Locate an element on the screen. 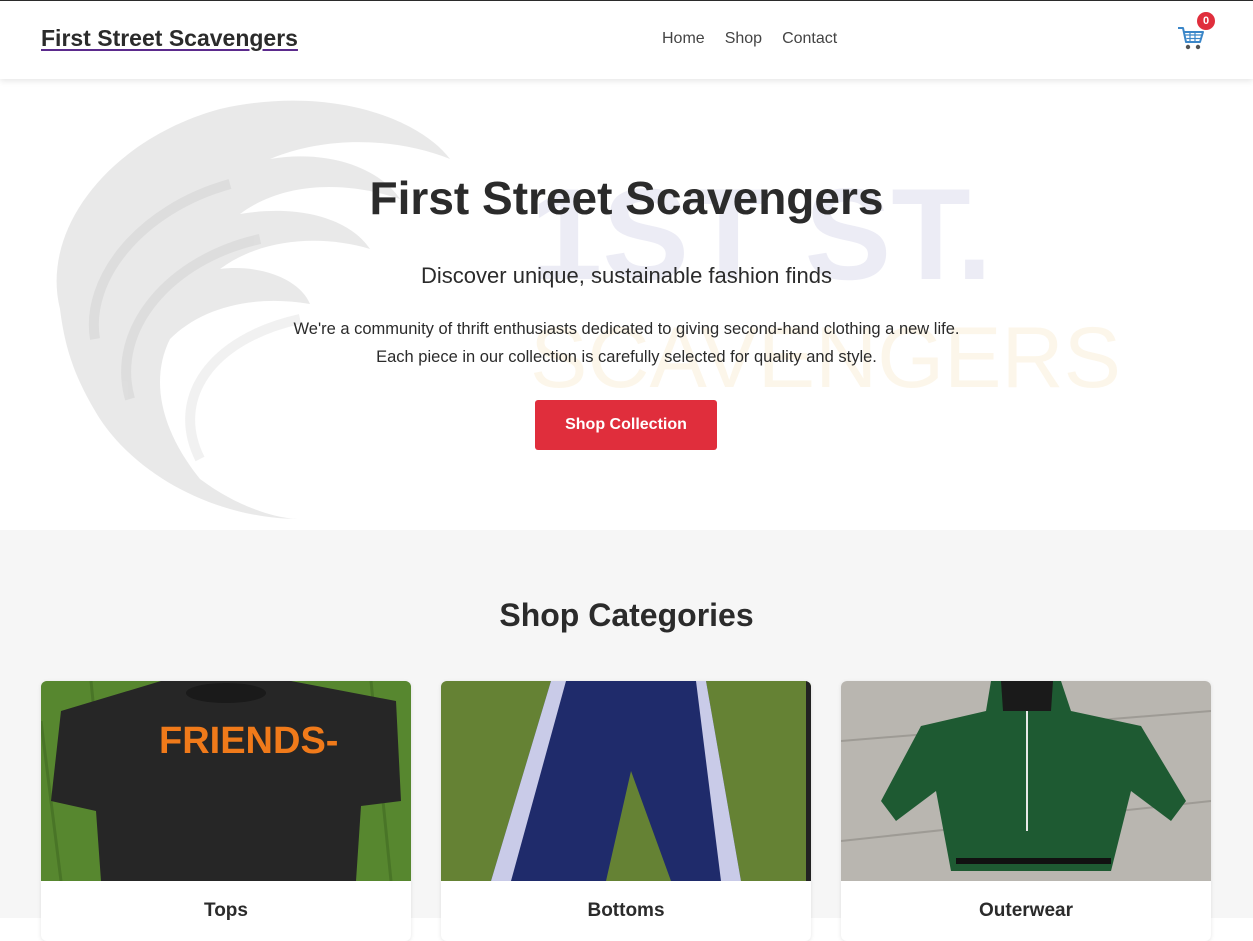  category-card-bottoms: Bottoms is located at coordinates (626, 811).